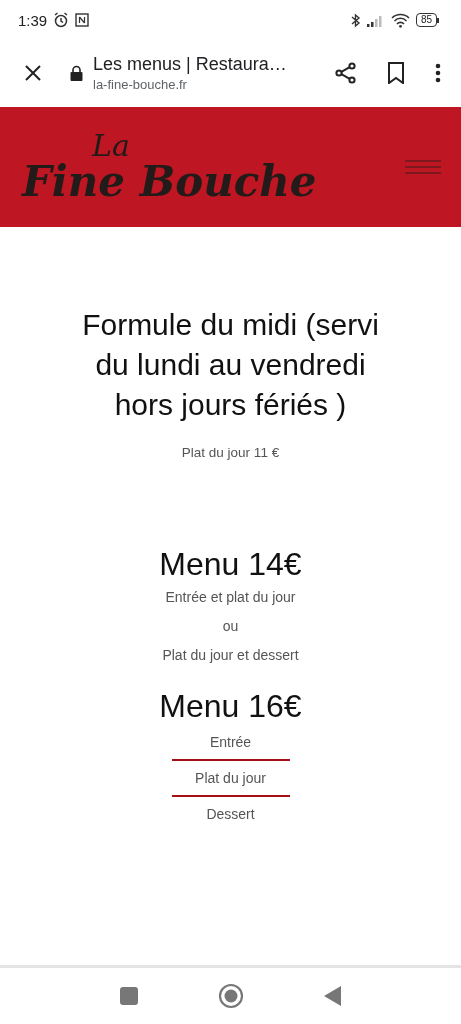  Describe the element at coordinates (230, 452) in the screenshot. I see `price-text: Plat du jour 11 €` at that location.